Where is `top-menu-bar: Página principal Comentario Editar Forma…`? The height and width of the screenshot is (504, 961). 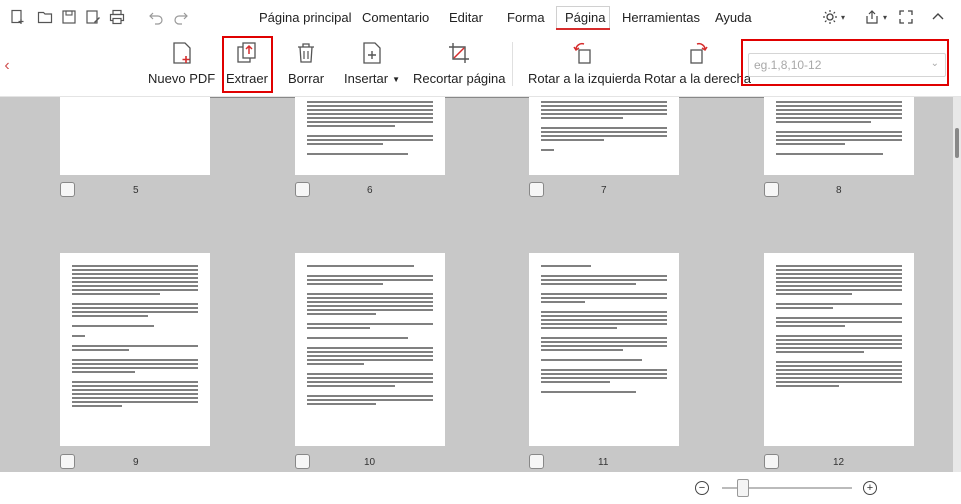
top-menu-bar: Página principal Comentario Editar Forma… is located at coordinates (480, 16).